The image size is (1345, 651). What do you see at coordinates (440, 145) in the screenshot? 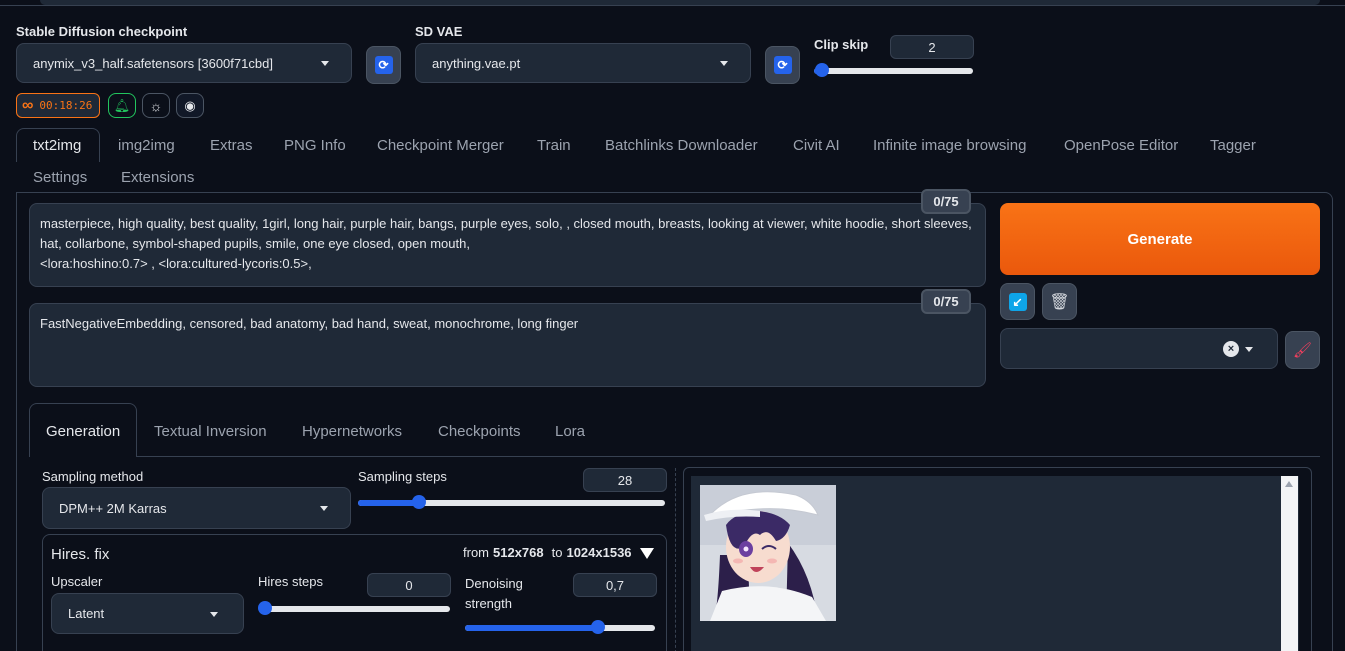
I see `tab-checkpoint-merger: Checkpoint Merger` at bounding box center [440, 145].